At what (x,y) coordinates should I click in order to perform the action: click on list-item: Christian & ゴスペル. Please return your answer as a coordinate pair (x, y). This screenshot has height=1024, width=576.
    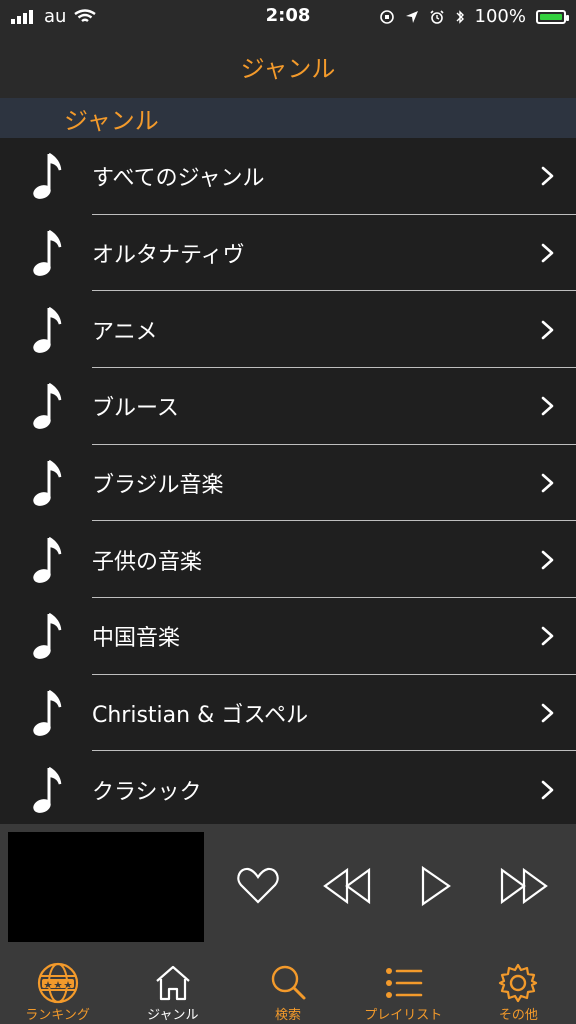
    Looking at the image, I should click on (288, 713).